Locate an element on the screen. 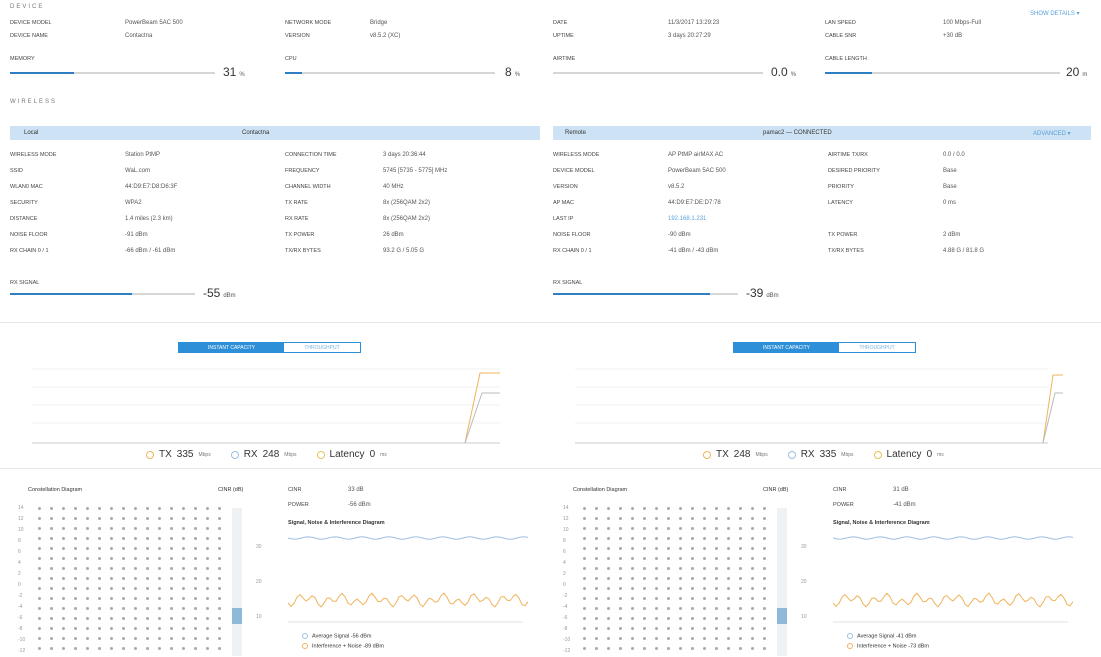 This screenshot has width=1101, height=657. cinr-label: CINR is located at coordinates (840, 490).